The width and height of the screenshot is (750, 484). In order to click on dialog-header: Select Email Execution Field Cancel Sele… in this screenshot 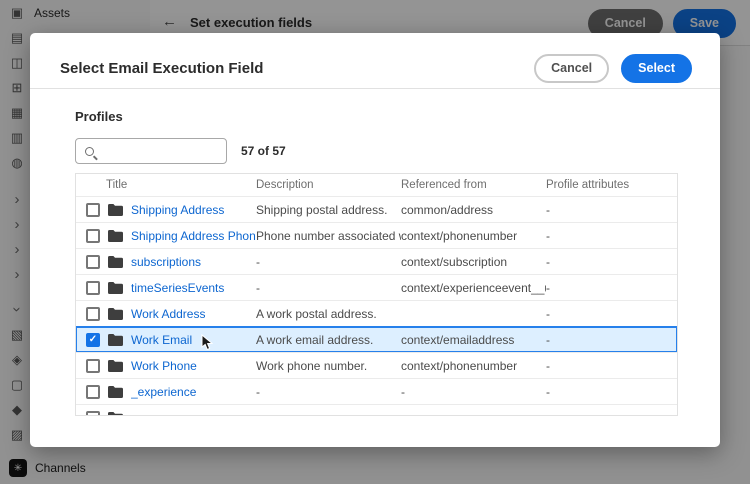, I will do `click(376, 68)`.